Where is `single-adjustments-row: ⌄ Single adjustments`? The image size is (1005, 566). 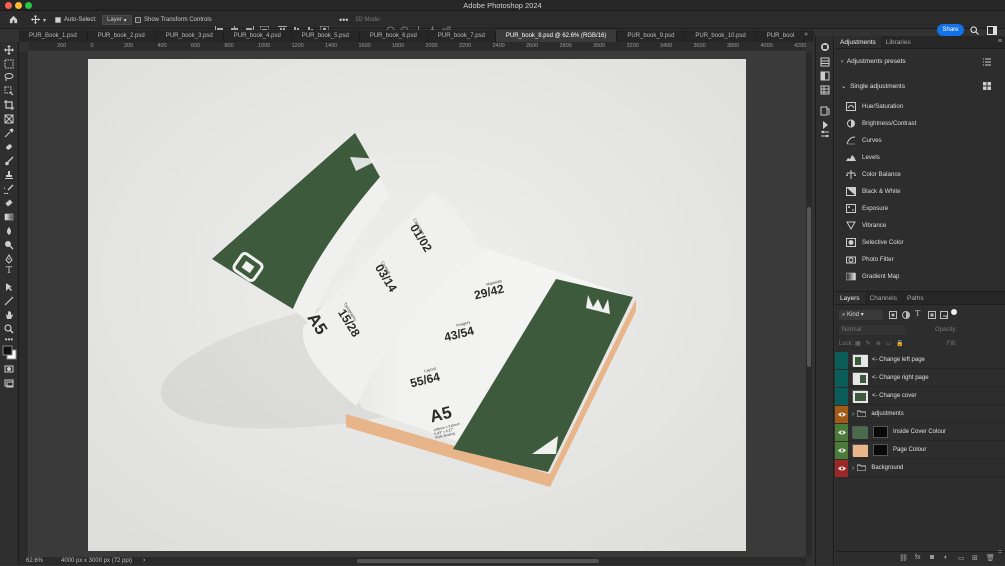 single-adjustments-row: ⌄ Single adjustments is located at coordinates (873, 86).